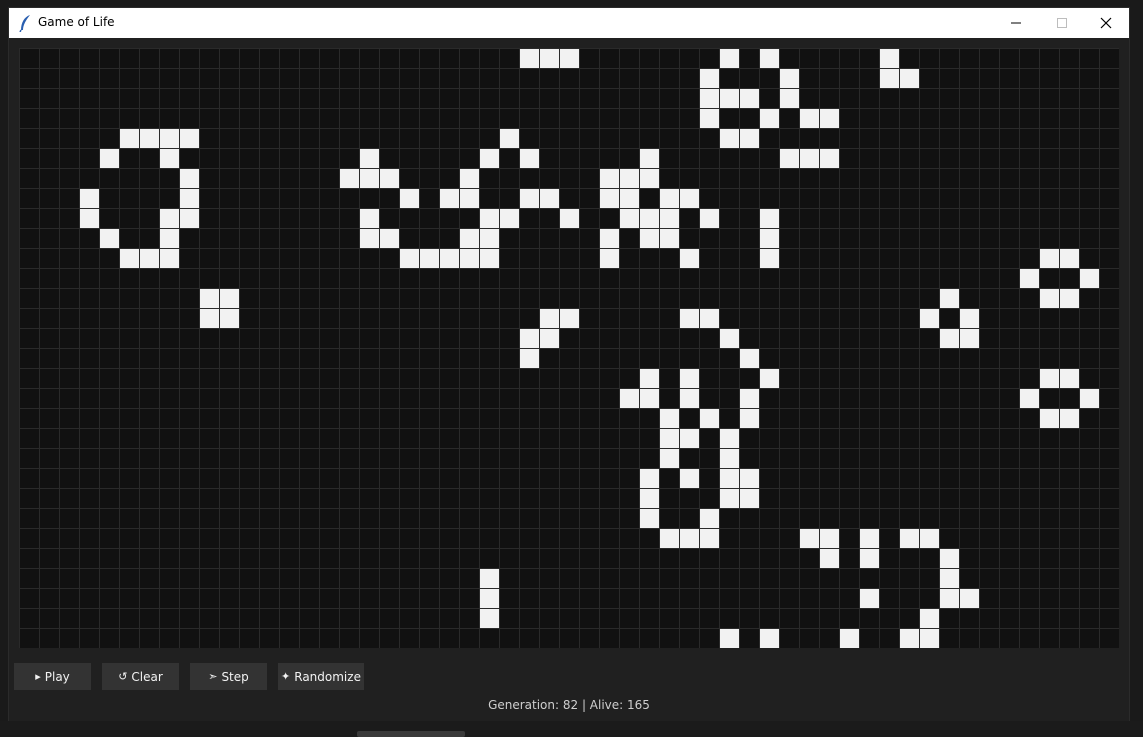 The image size is (1143, 737). I want to click on title-bar: Game of Life, so click(569, 23).